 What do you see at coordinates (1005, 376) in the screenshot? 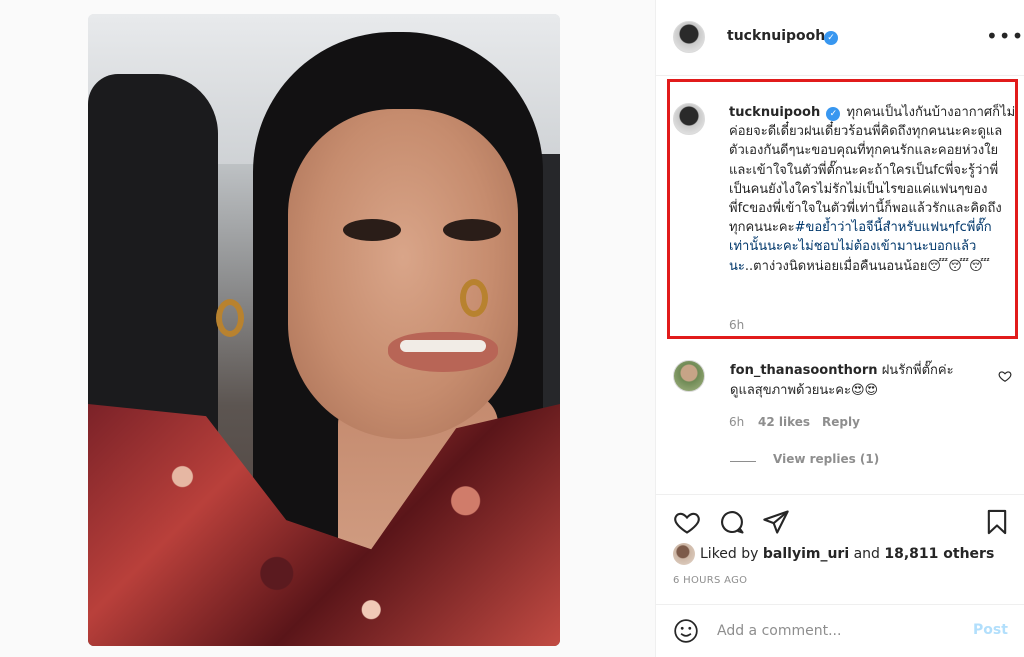
I see `comment-like-heart-icon` at bounding box center [1005, 376].